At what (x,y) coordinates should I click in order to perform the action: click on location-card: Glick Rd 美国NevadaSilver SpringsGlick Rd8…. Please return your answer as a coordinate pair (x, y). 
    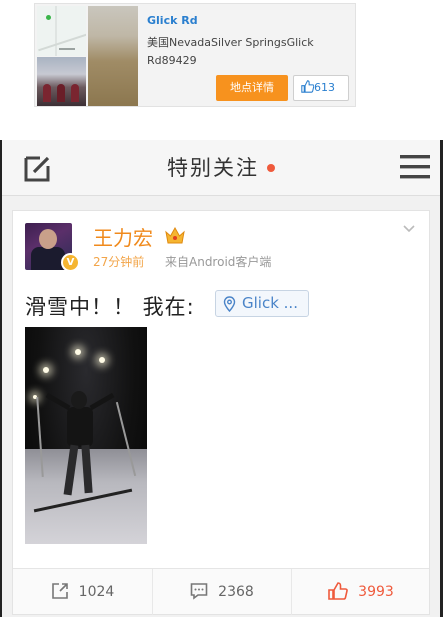
    Looking at the image, I should click on (195, 55).